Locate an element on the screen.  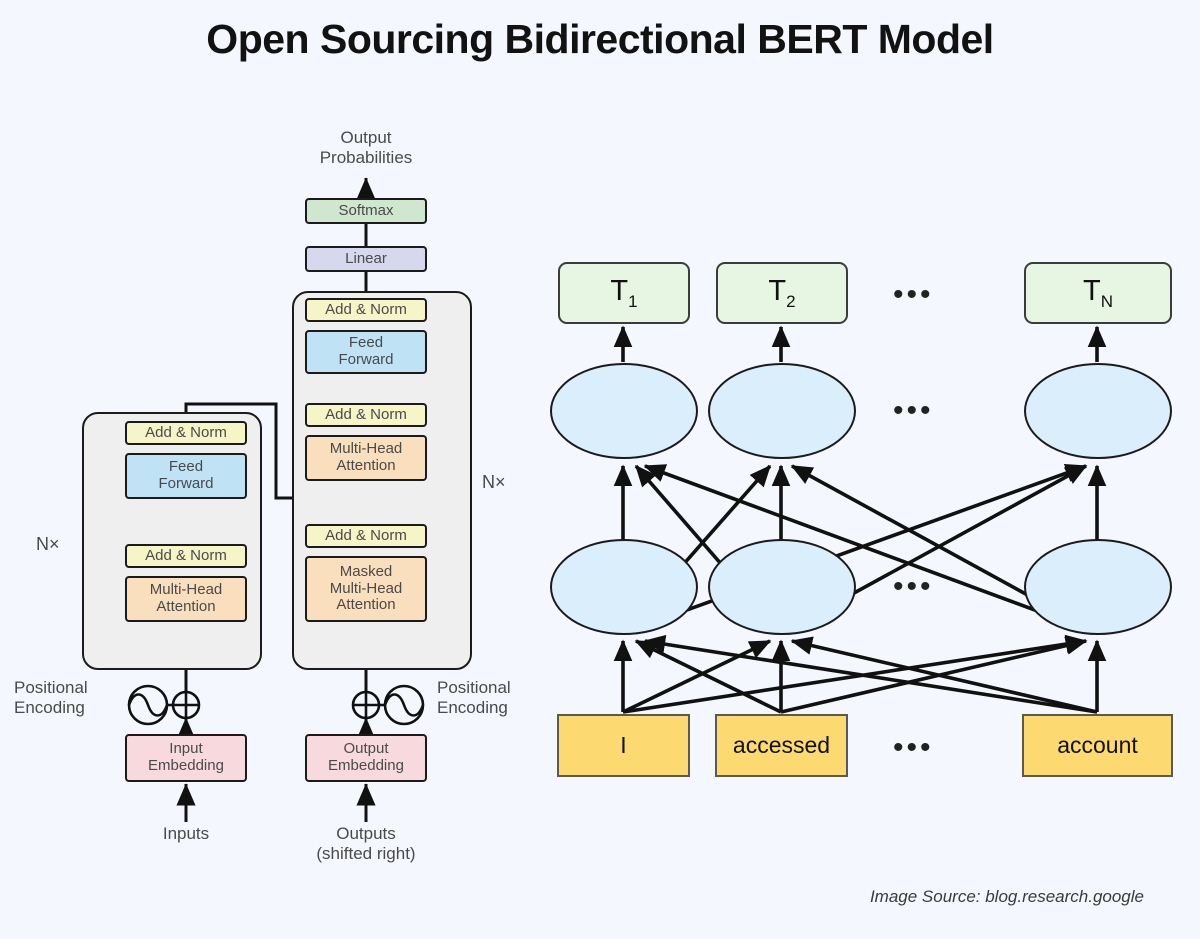
encoder-stack-container is located at coordinates (172, 541).